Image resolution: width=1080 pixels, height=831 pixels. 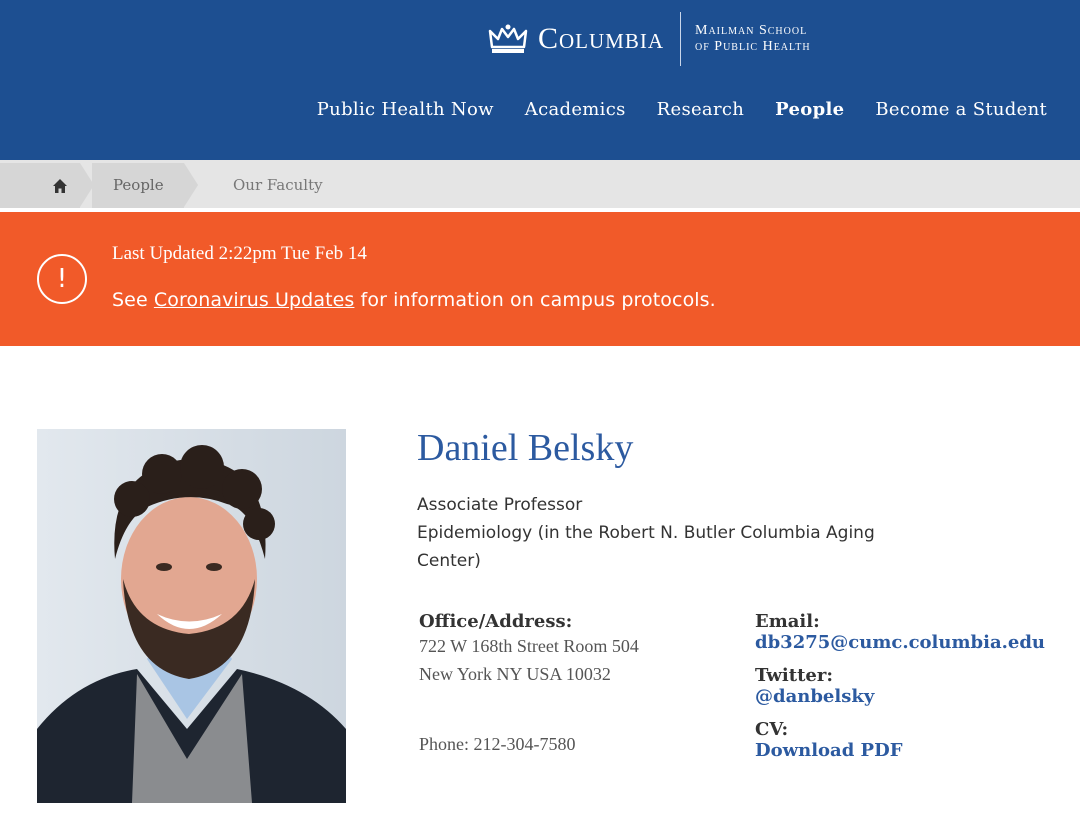 I want to click on twitter-row: Twitter: @danbelsky, so click(x=900, y=686).